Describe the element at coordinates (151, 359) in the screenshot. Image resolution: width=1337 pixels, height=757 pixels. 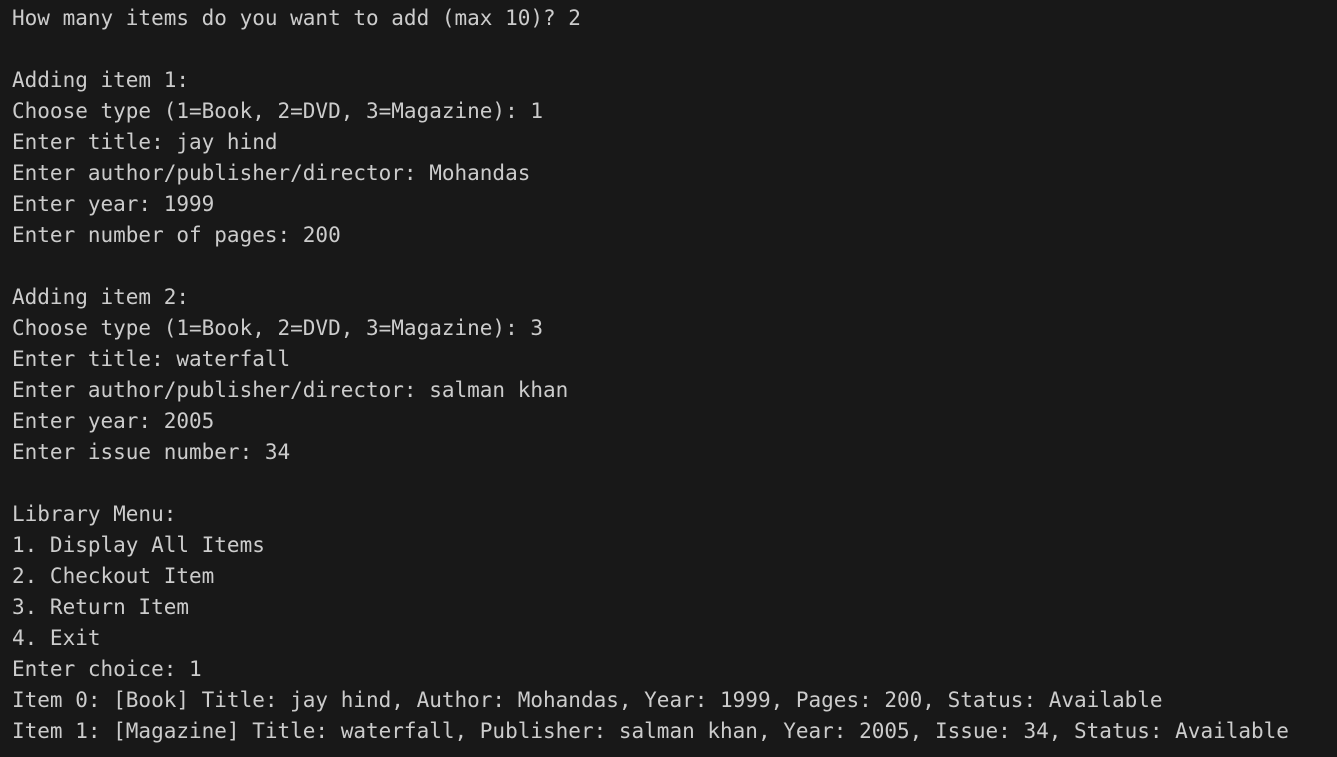
I see `item-2-title-prompt: Enter title: waterfall` at that location.